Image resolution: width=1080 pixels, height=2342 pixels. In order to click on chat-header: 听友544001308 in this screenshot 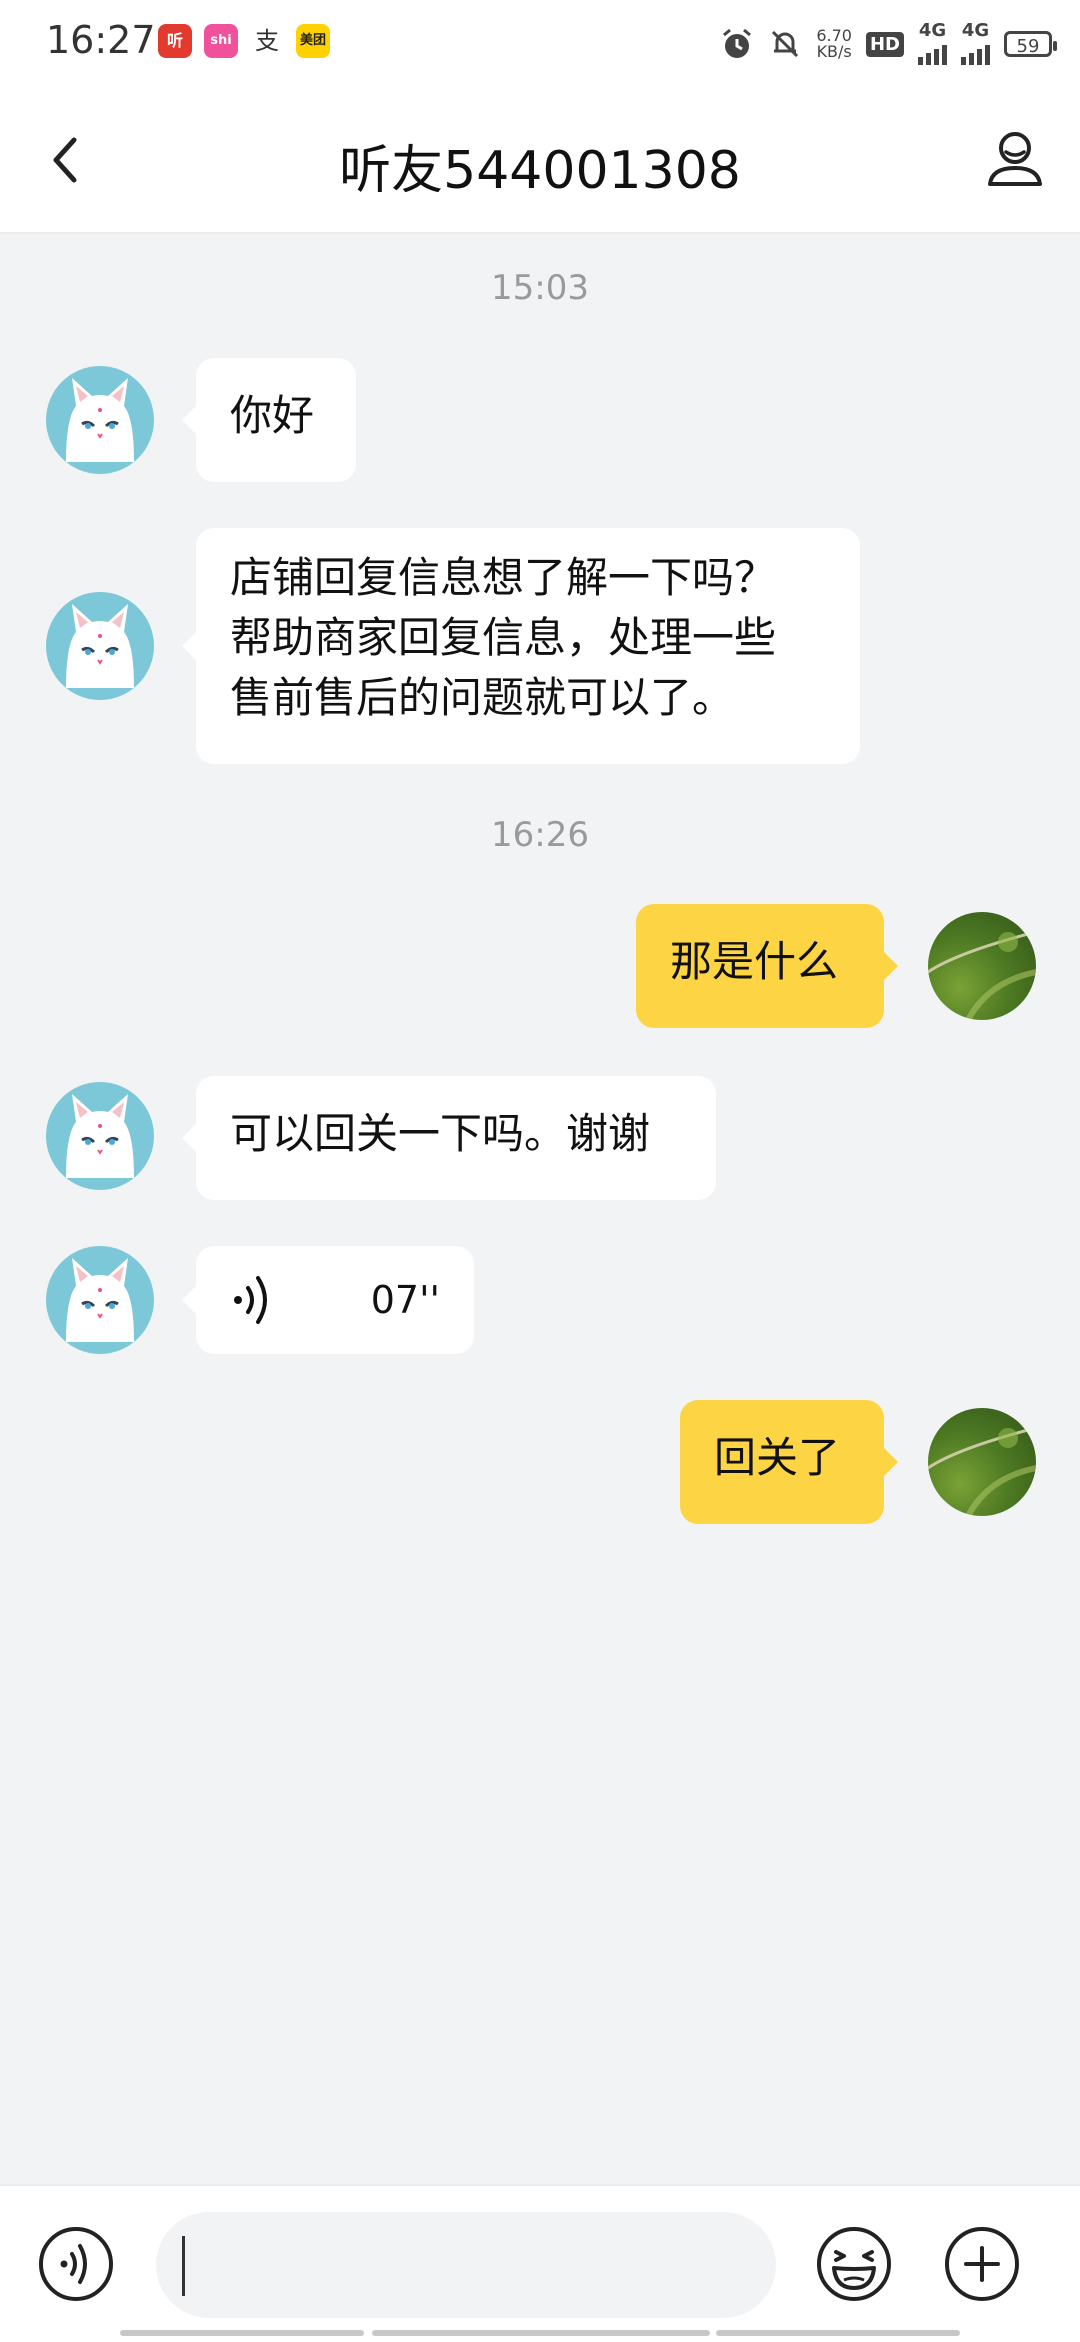, I will do `click(540, 161)`.